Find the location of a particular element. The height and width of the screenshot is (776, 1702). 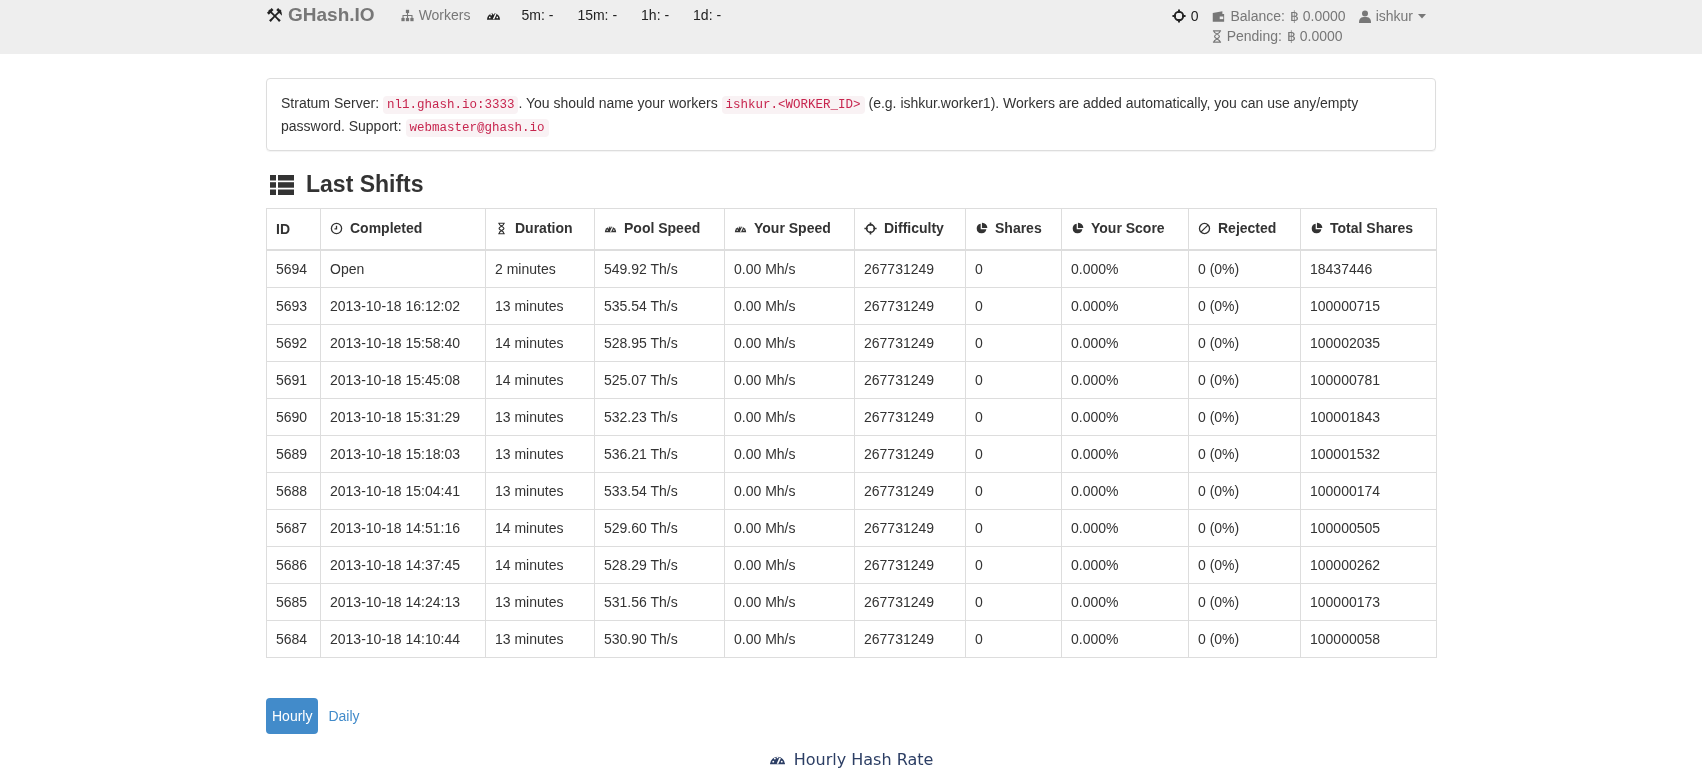

chart-title: Hourly Hash Rate is located at coordinates (863, 759).